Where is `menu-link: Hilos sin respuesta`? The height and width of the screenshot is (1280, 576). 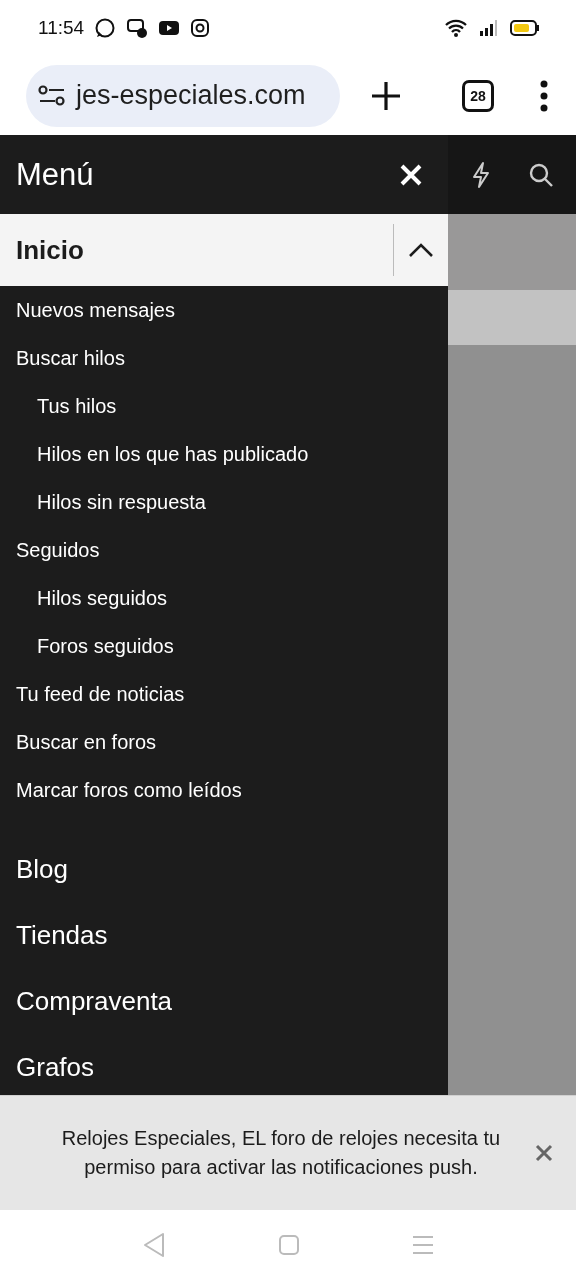 menu-link: Hilos sin respuesta is located at coordinates (224, 502).